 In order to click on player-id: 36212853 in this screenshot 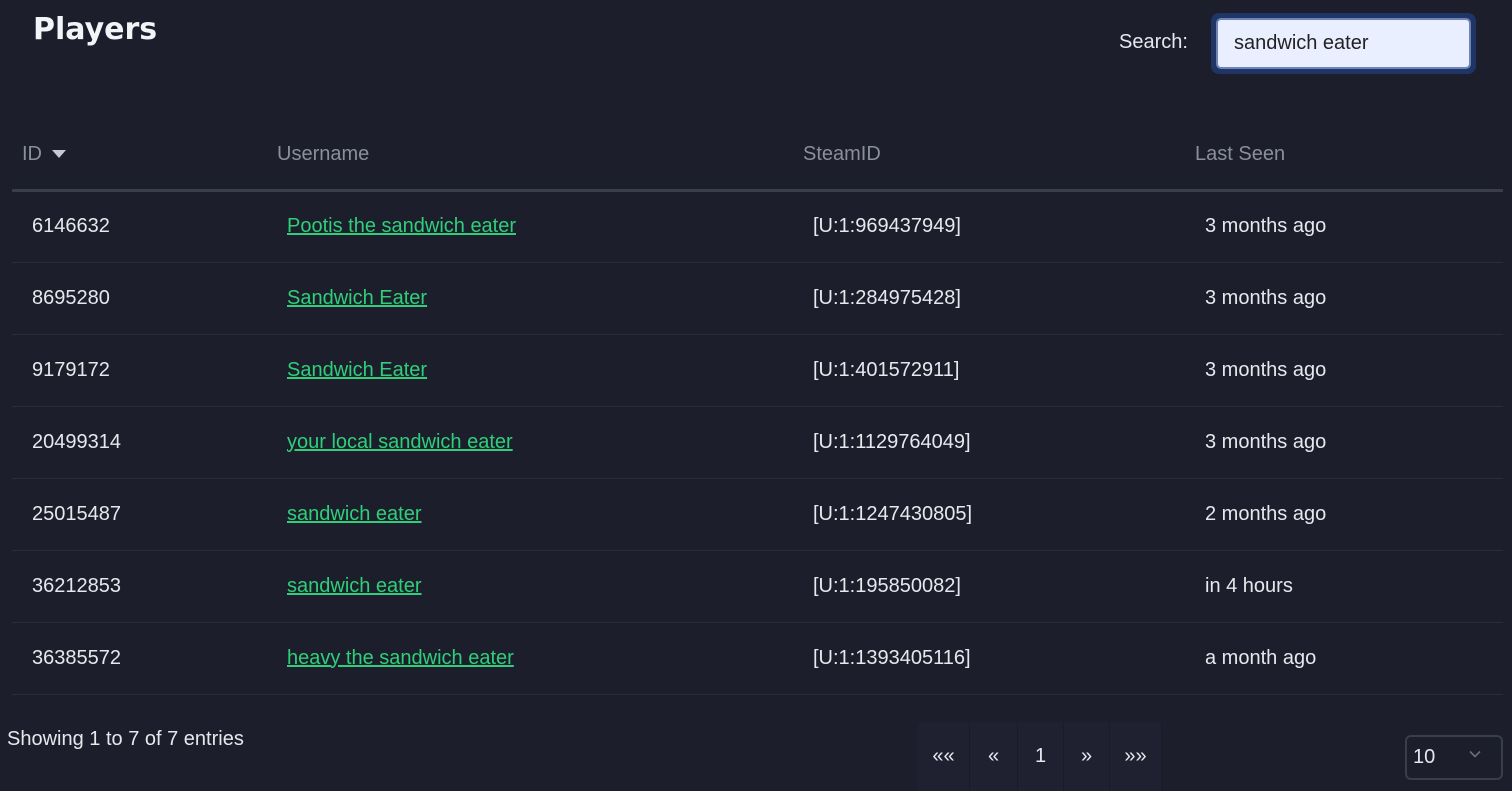, I will do `click(139, 586)`.